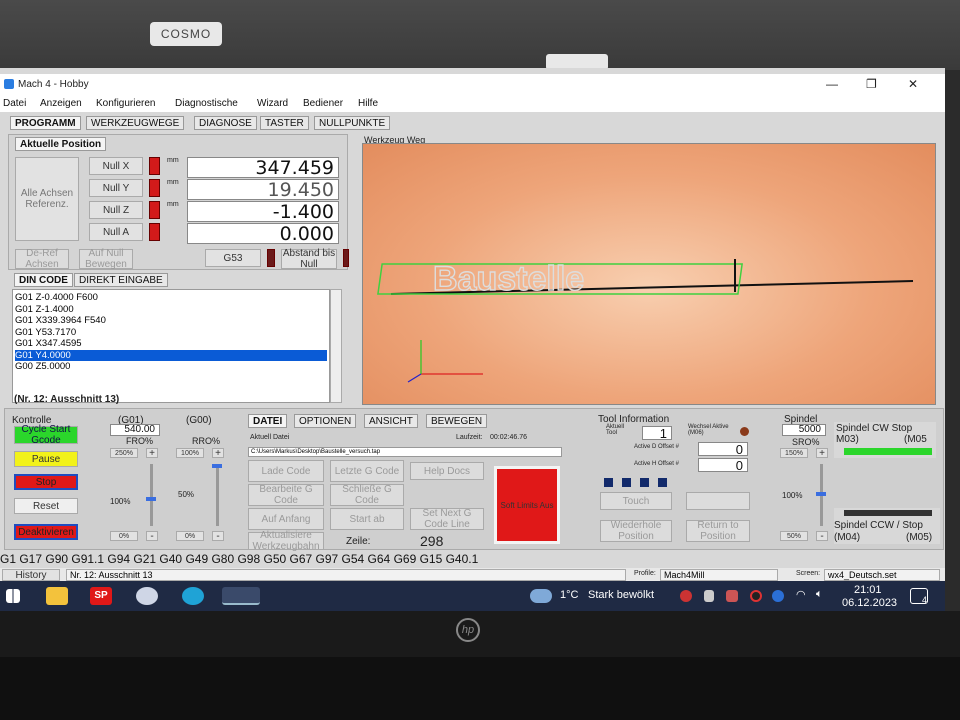 This screenshot has height=720, width=960. Describe the element at coordinates (193, 596) in the screenshot. I see `edge-browser-icon` at that location.